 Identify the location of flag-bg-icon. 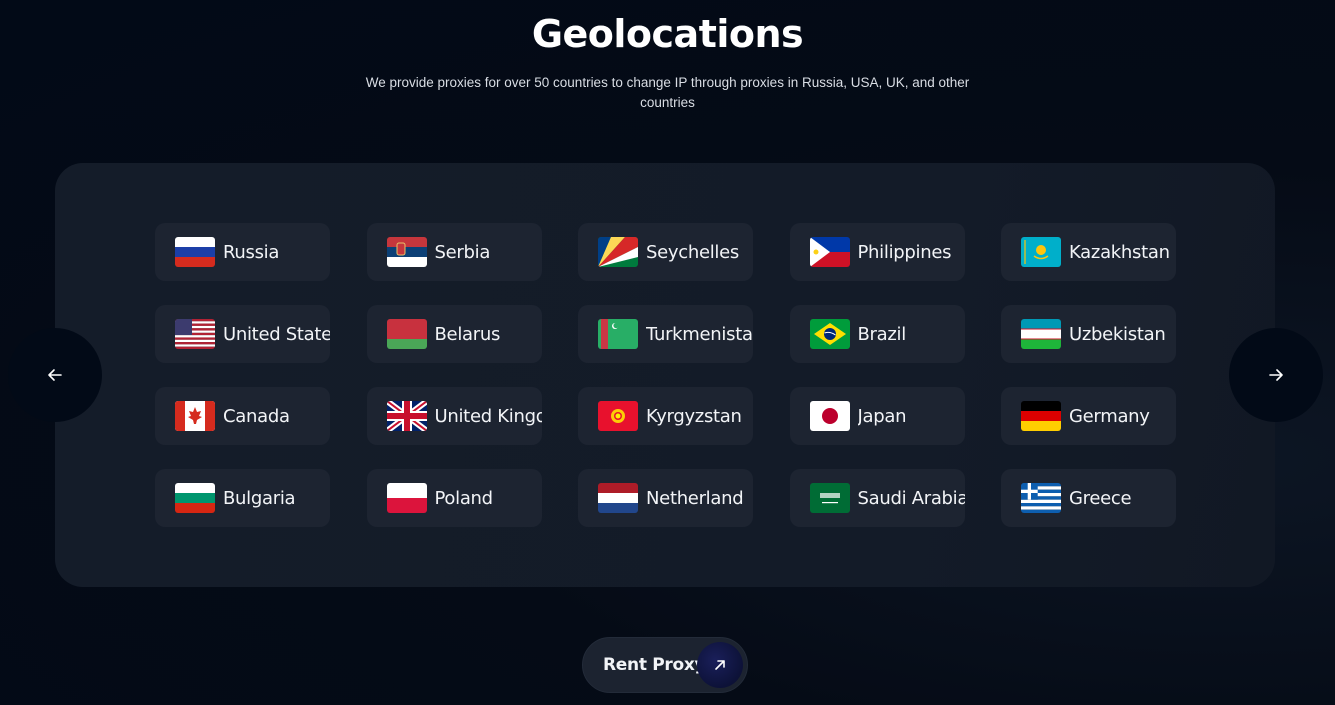
(195, 498).